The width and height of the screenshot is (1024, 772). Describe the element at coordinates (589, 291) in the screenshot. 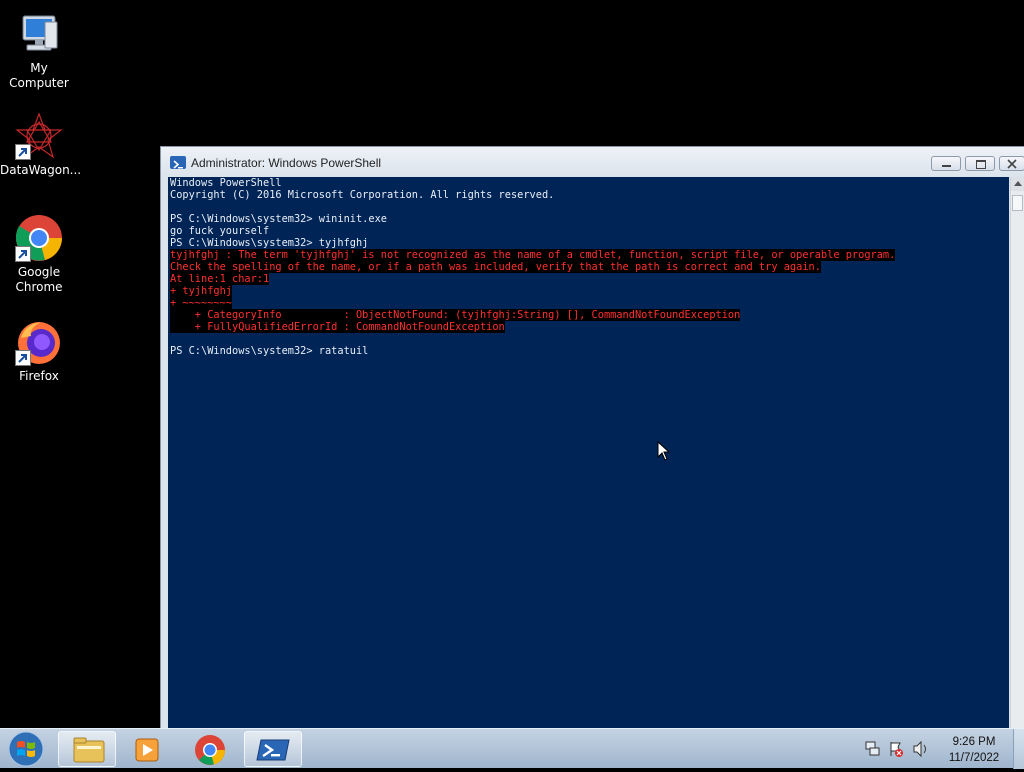

I see `console-error-line: + tyjhfghj` at that location.